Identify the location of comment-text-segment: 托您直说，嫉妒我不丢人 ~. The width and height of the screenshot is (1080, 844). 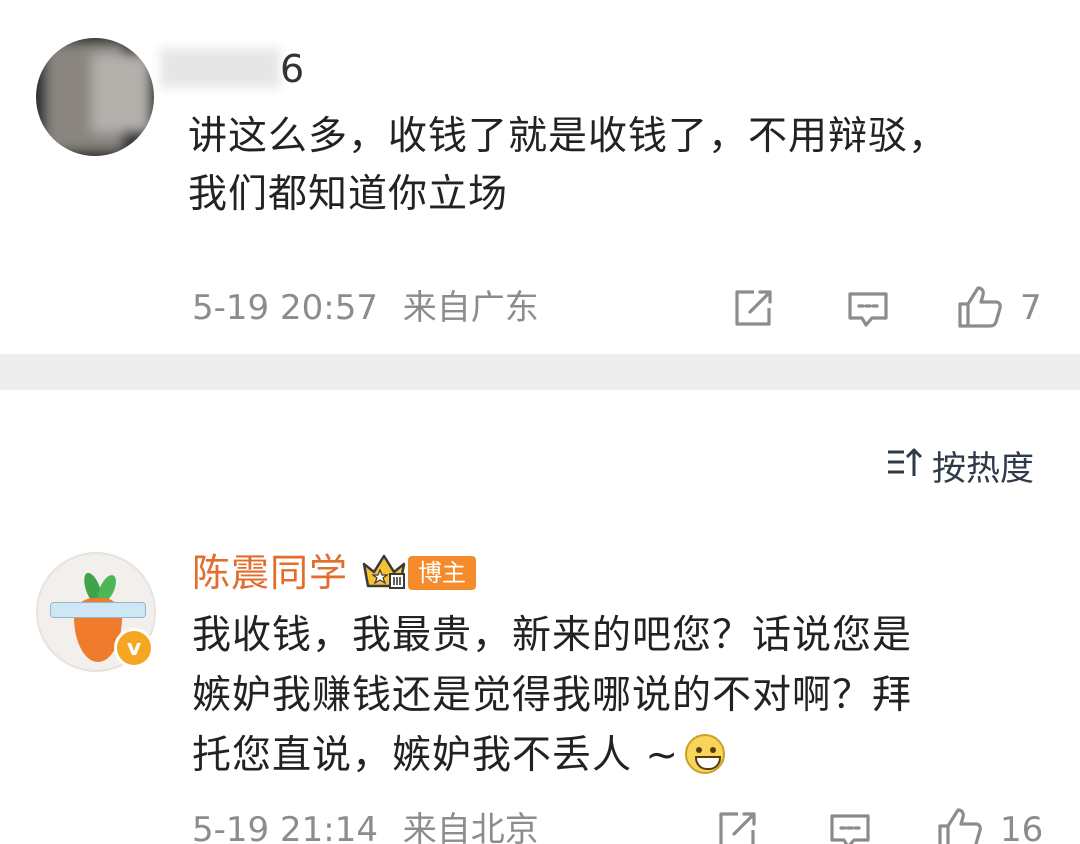
(436, 755).